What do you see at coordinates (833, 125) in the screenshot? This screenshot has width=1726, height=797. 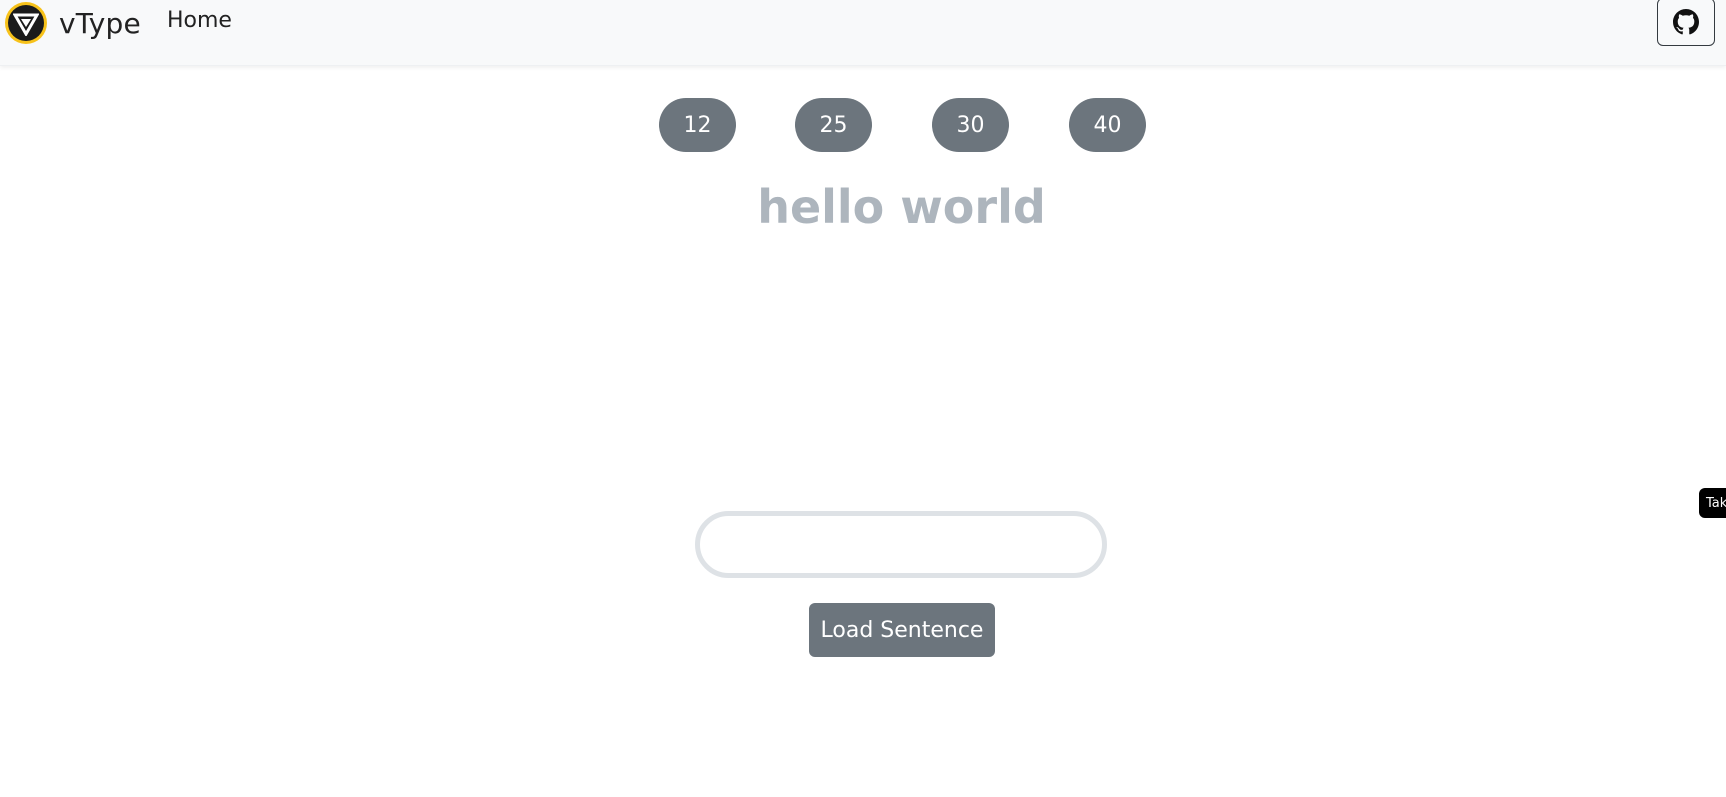 I see `length-option-25: 25` at bounding box center [833, 125].